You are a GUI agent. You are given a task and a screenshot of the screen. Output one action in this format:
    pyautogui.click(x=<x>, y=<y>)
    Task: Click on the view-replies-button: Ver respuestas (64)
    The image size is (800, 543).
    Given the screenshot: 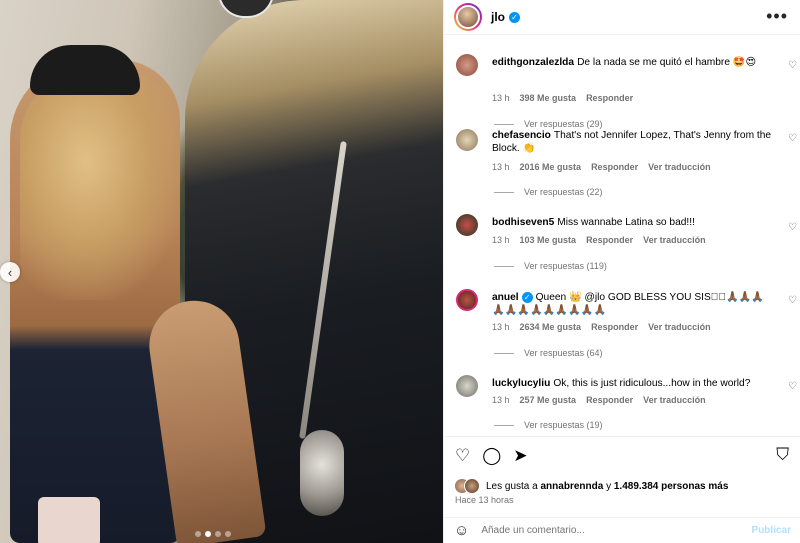 What is the action you would take?
    pyautogui.click(x=548, y=353)
    